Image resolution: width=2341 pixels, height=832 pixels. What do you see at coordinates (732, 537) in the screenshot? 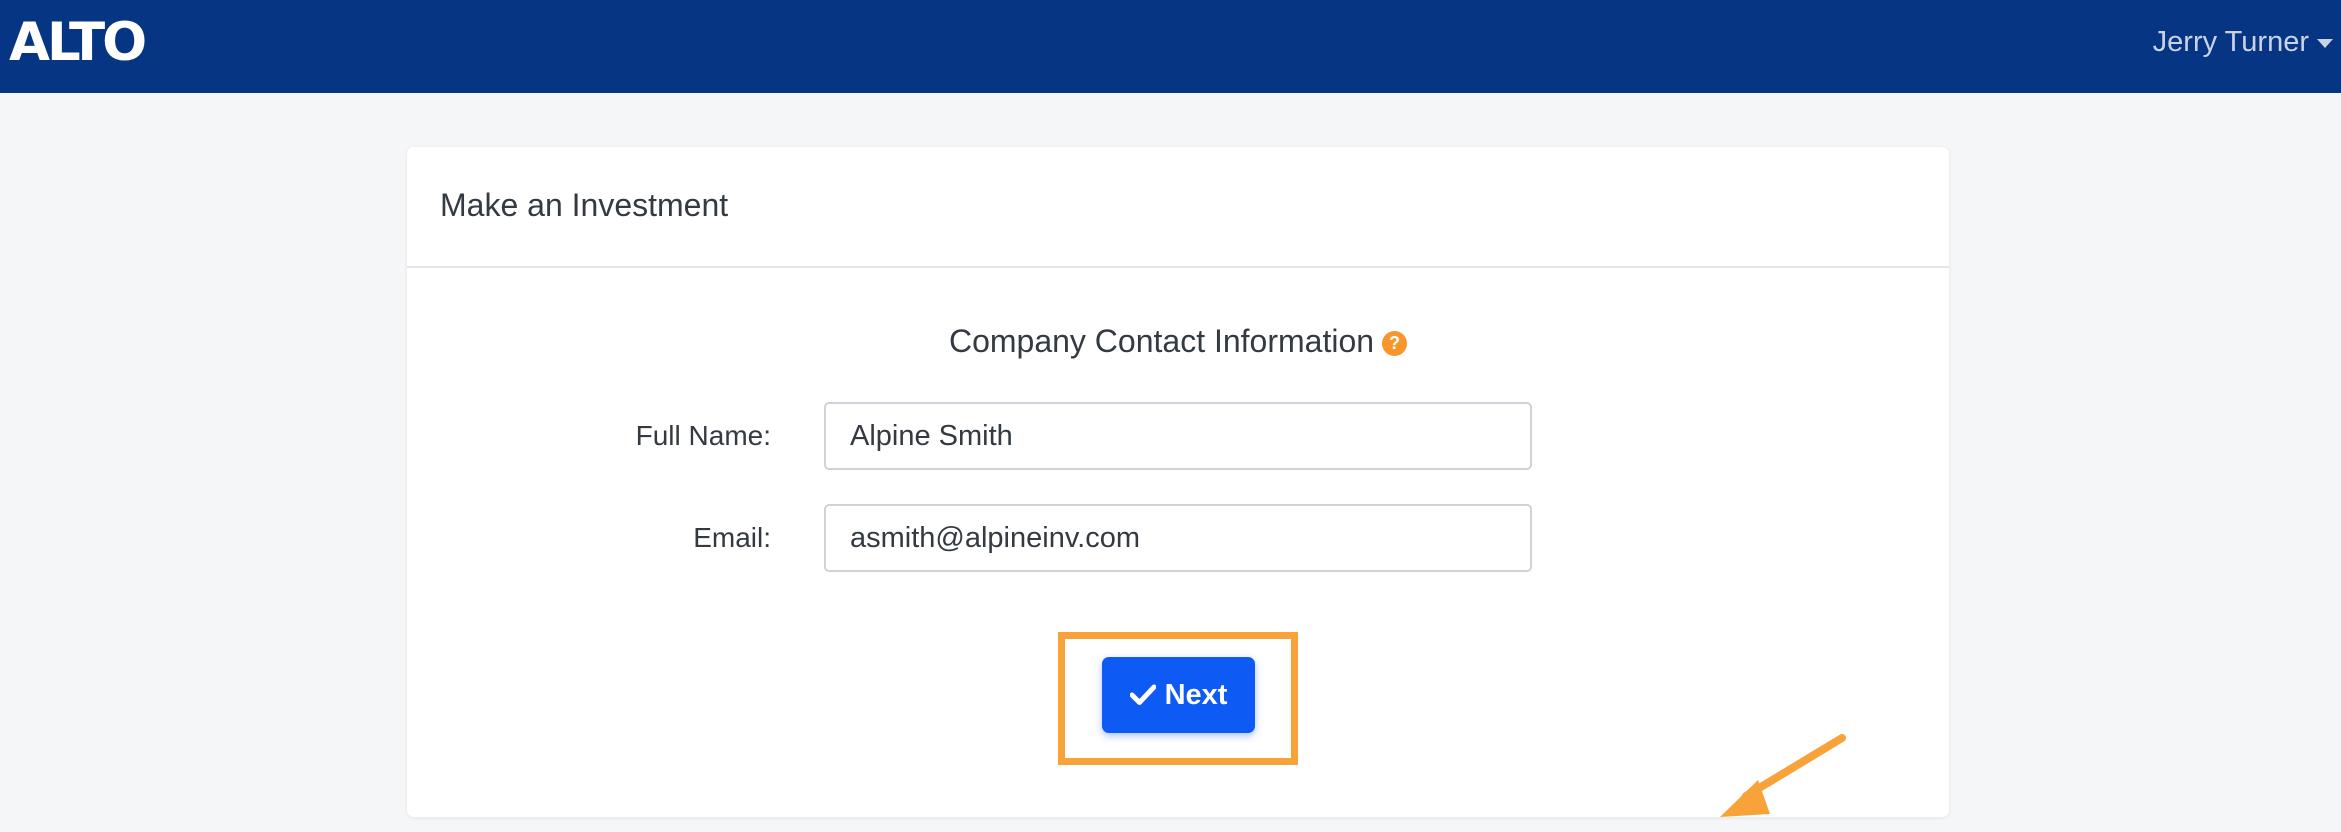
I see `email-label: Email:` at bounding box center [732, 537].